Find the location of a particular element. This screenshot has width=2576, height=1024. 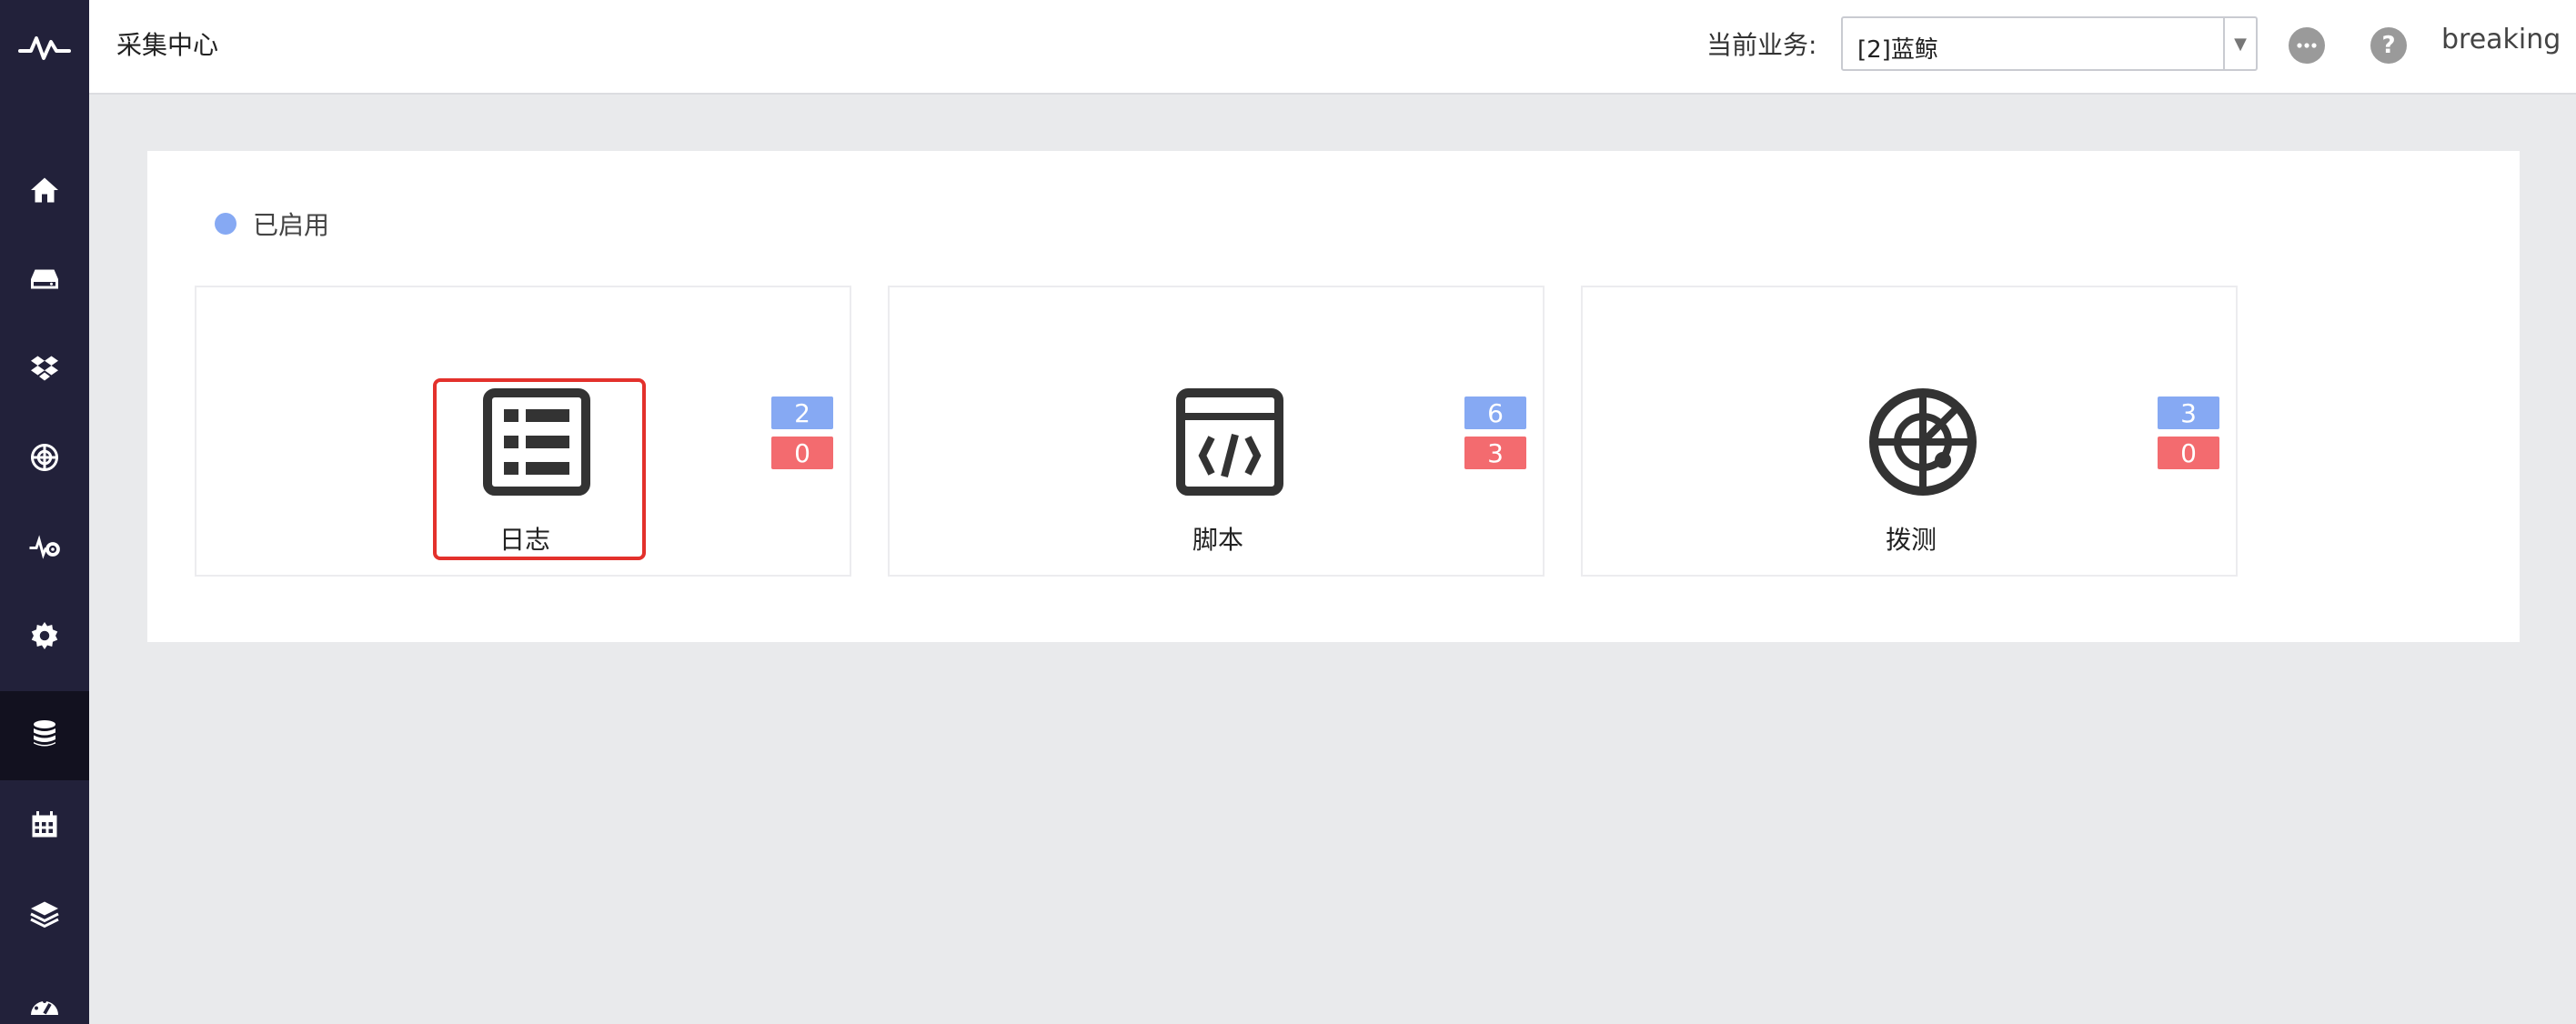

dropbox-icon is located at coordinates (44, 370).